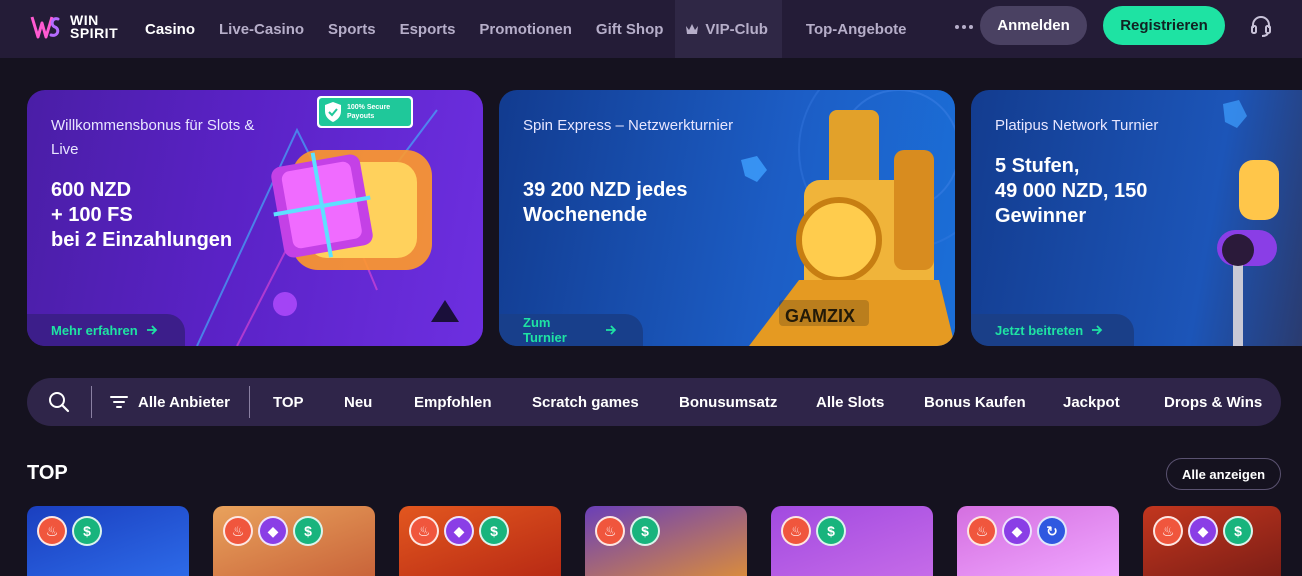  I want to click on search-icon, so click(59, 402).